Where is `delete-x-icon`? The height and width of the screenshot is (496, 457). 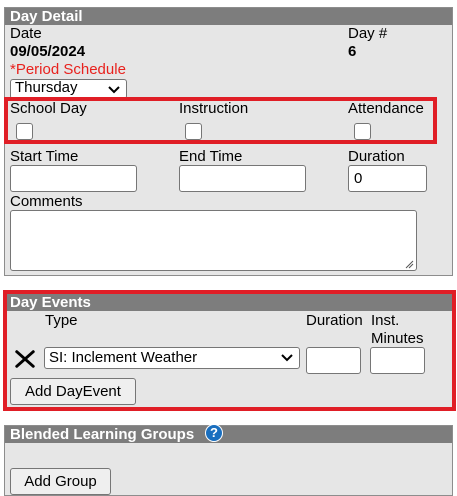
delete-x-icon is located at coordinates (25, 359).